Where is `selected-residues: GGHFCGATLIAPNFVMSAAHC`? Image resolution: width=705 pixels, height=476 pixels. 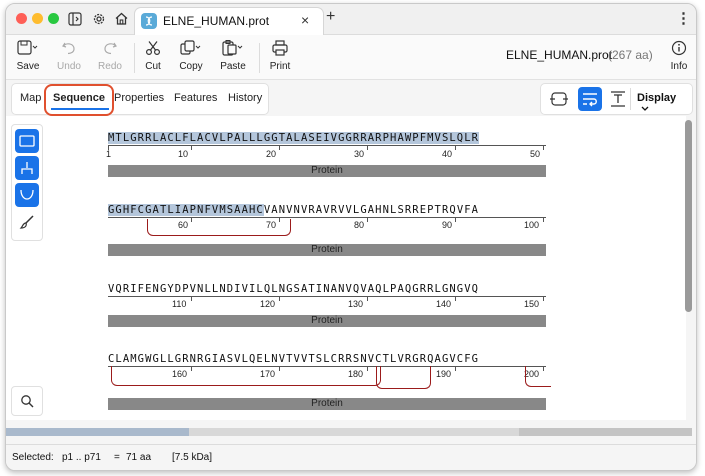 selected-residues: GGHFCGATLIAPNFVMSAAHC is located at coordinates (186, 210).